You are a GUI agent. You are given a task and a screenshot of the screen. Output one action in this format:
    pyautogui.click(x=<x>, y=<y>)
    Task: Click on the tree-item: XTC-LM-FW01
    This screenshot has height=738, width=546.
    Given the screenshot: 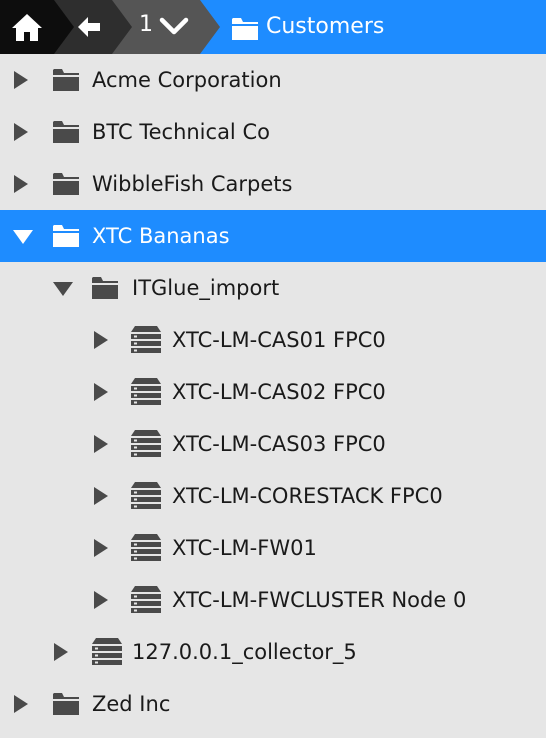 What is the action you would take?
    pyautogui.click(x=273, y=548)
    